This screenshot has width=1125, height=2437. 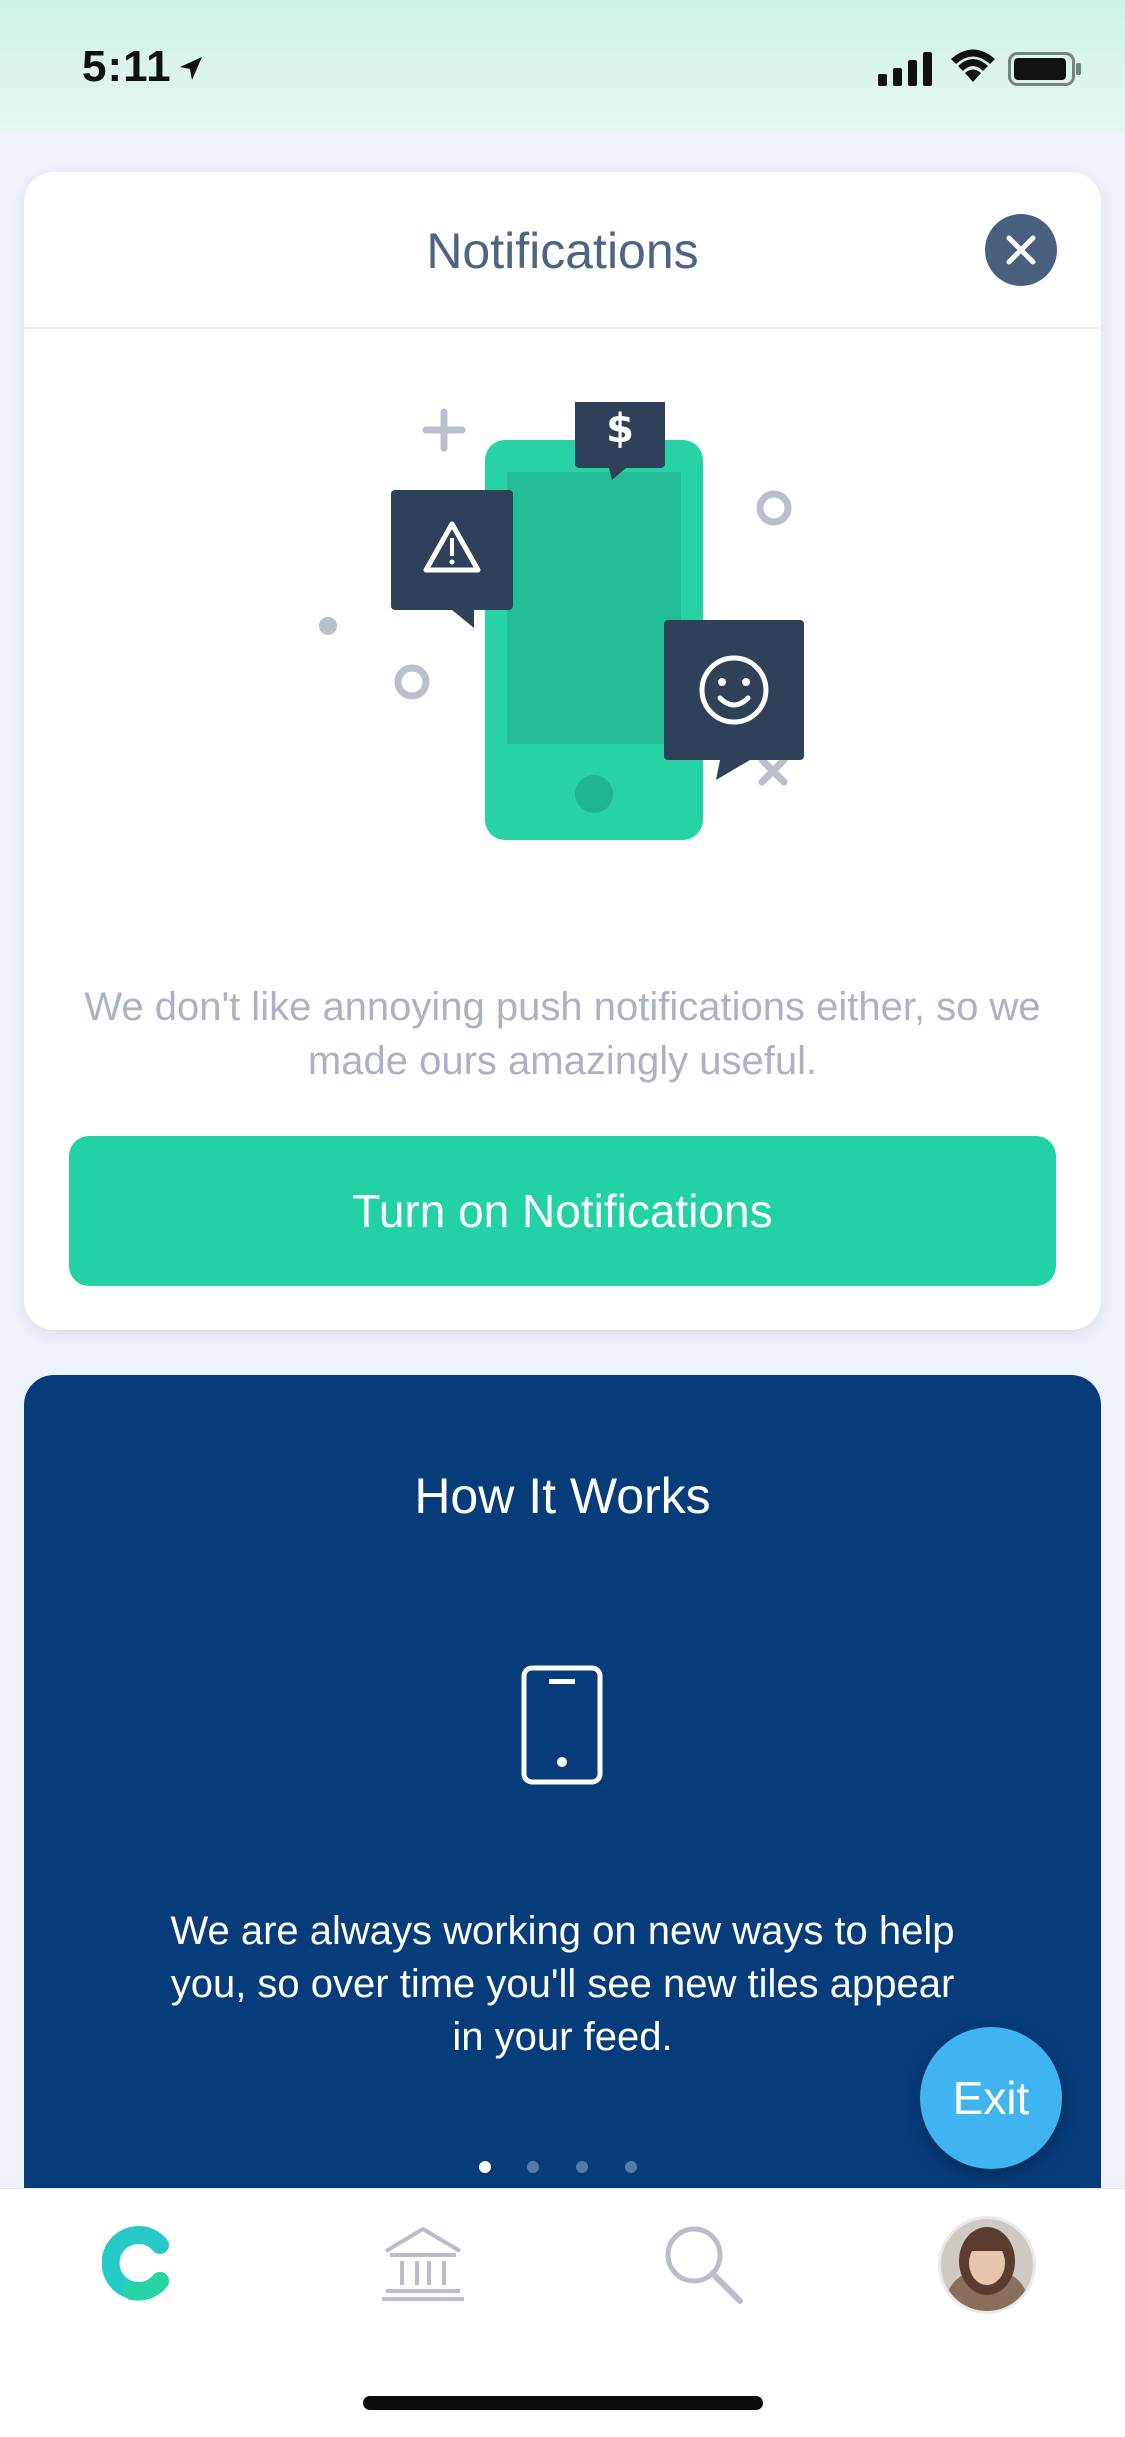 What do you see at coordinates (703, 2264) in the screenshot?
I see `search-icon` at bounding box center [703, 2264].